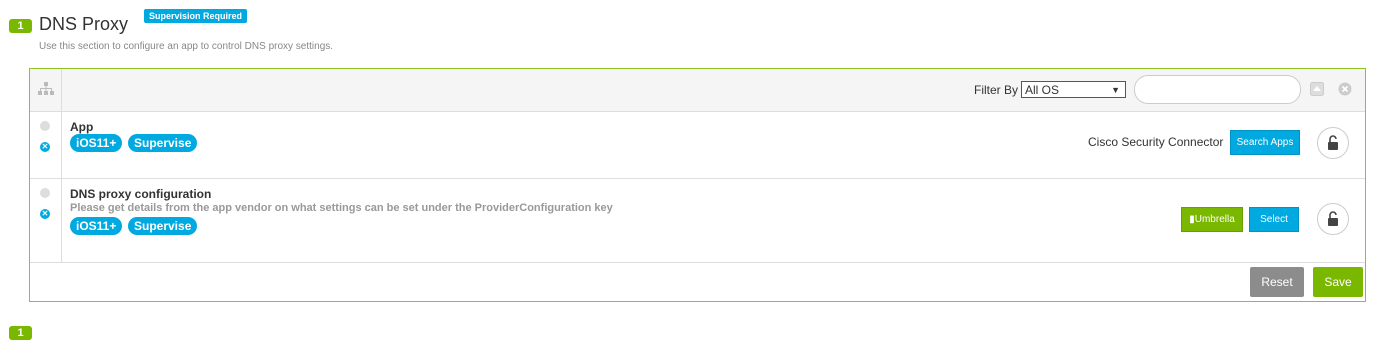 This screenshot has height=363, width=1378. Describe the element at coordinates (1217, 89) in the screenshot. I see `search-input` at that location.